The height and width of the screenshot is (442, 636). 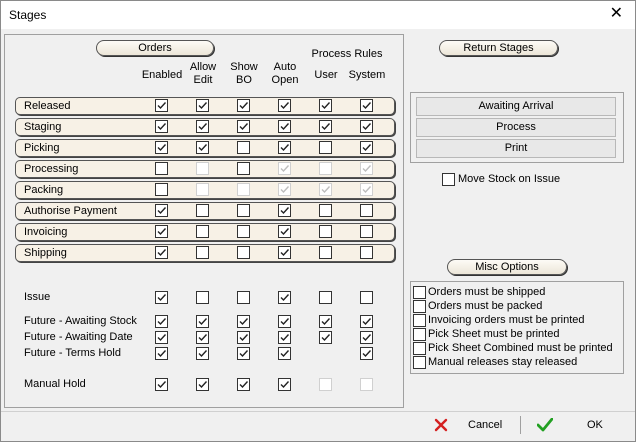 I want to click on return-stage-button: Print, so click(x=516, y=148).